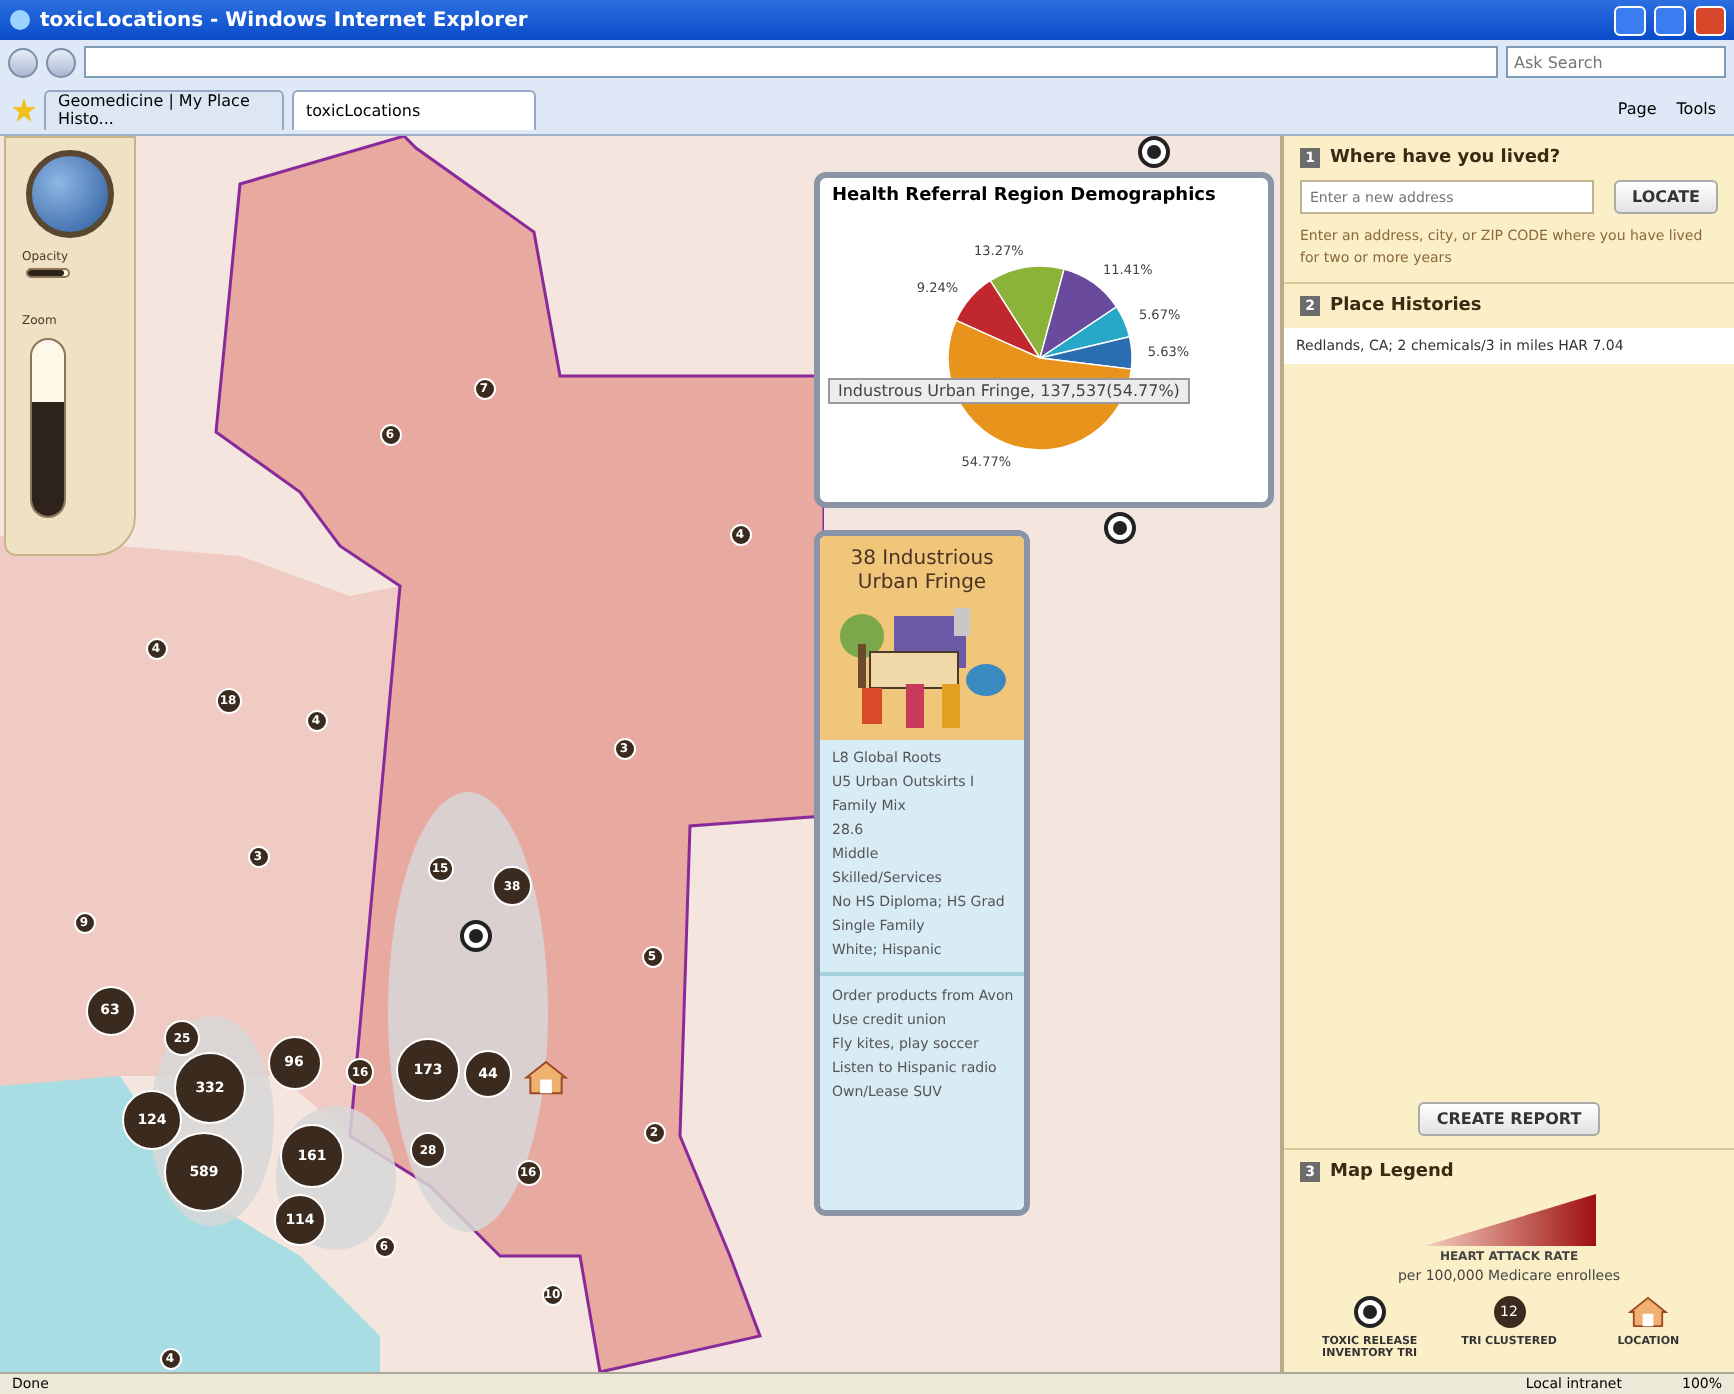 Image resolution: width=1734 pixels, height=1394 pixels. Describe the element at coordinates (24, 109) in the screenshot. I see `star-icon` at that location.